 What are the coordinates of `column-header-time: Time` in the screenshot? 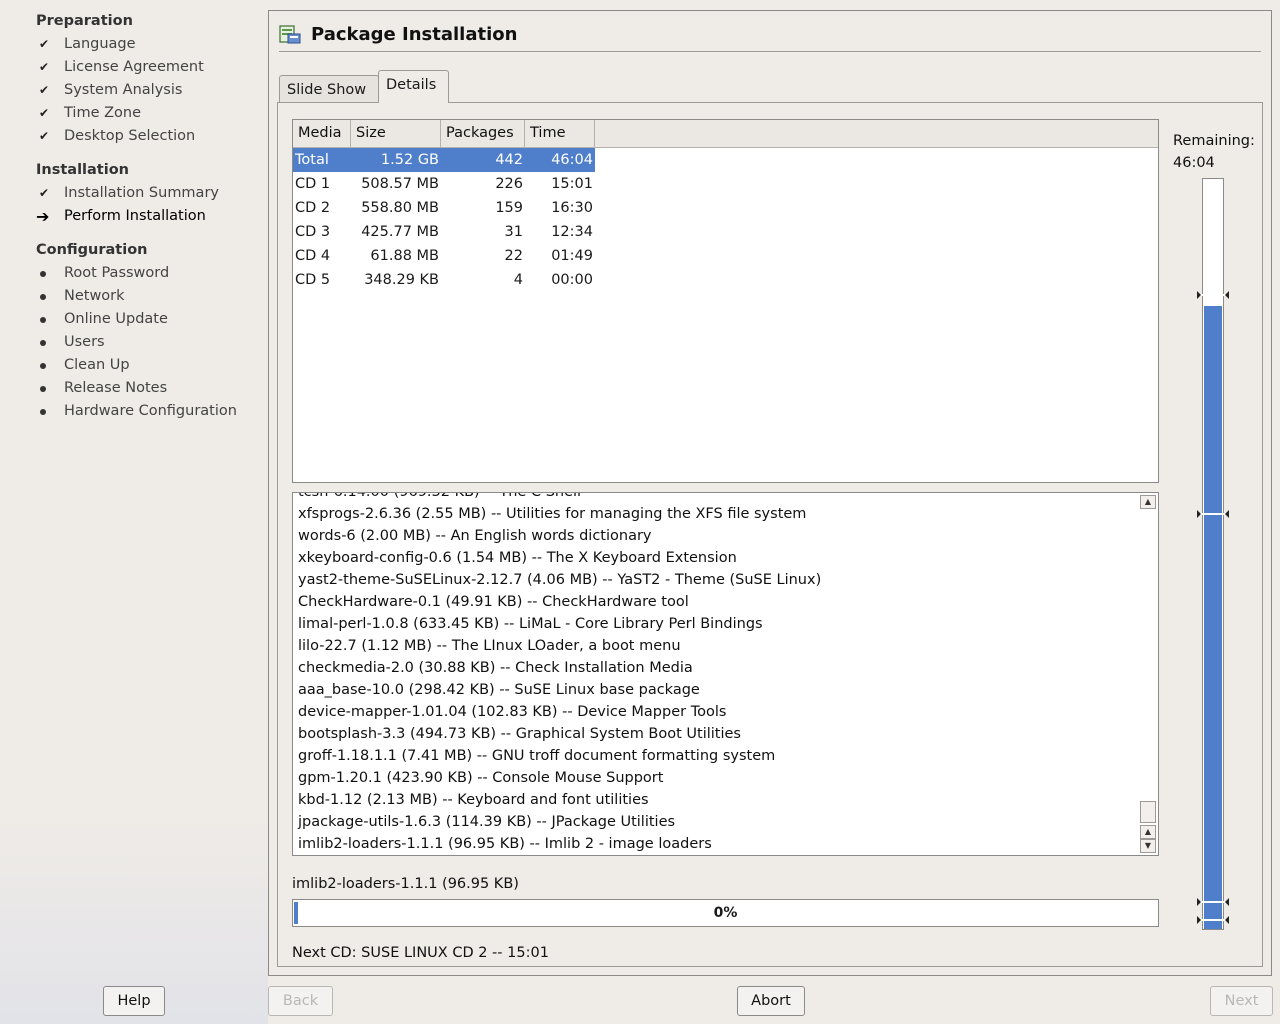 It's located at (560, 134).